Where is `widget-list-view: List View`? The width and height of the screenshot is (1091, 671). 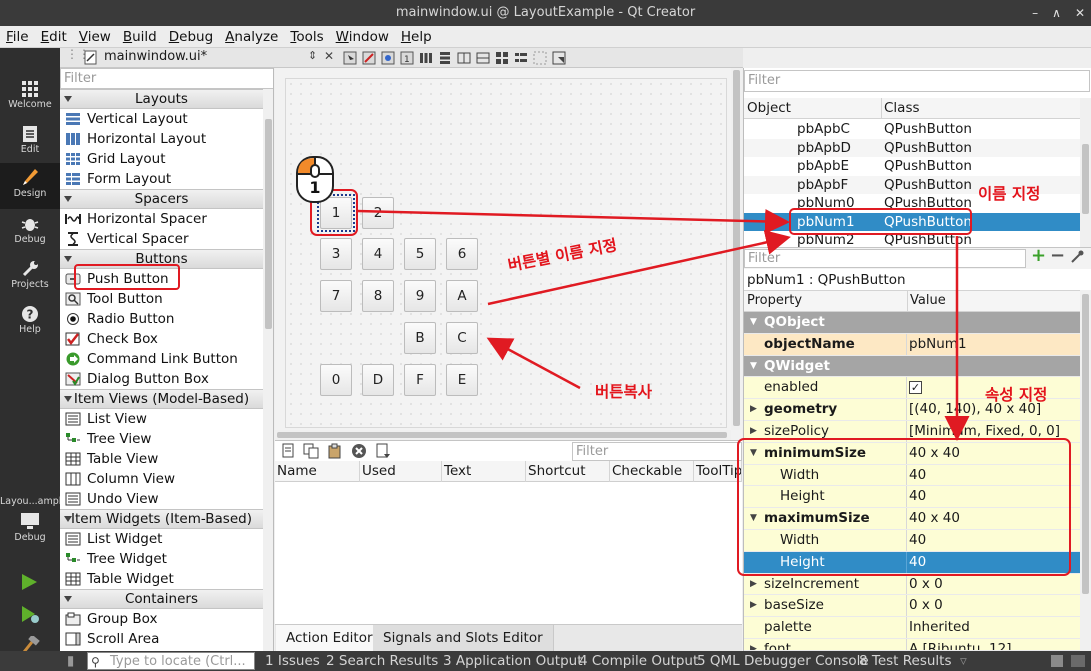
widget-list-view: List View is located at coordinates (161, 419).